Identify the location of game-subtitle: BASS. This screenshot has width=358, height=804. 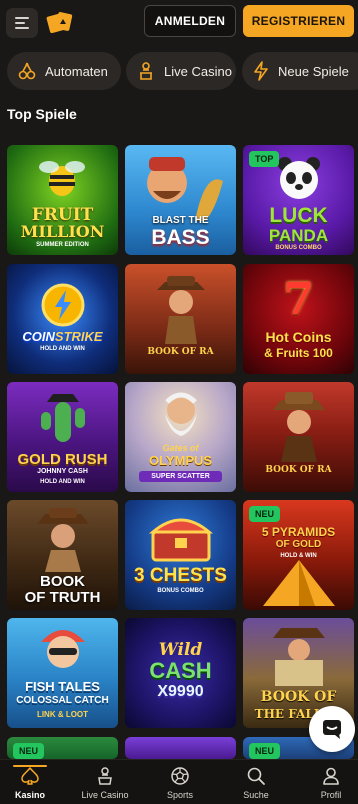
(180, 237).